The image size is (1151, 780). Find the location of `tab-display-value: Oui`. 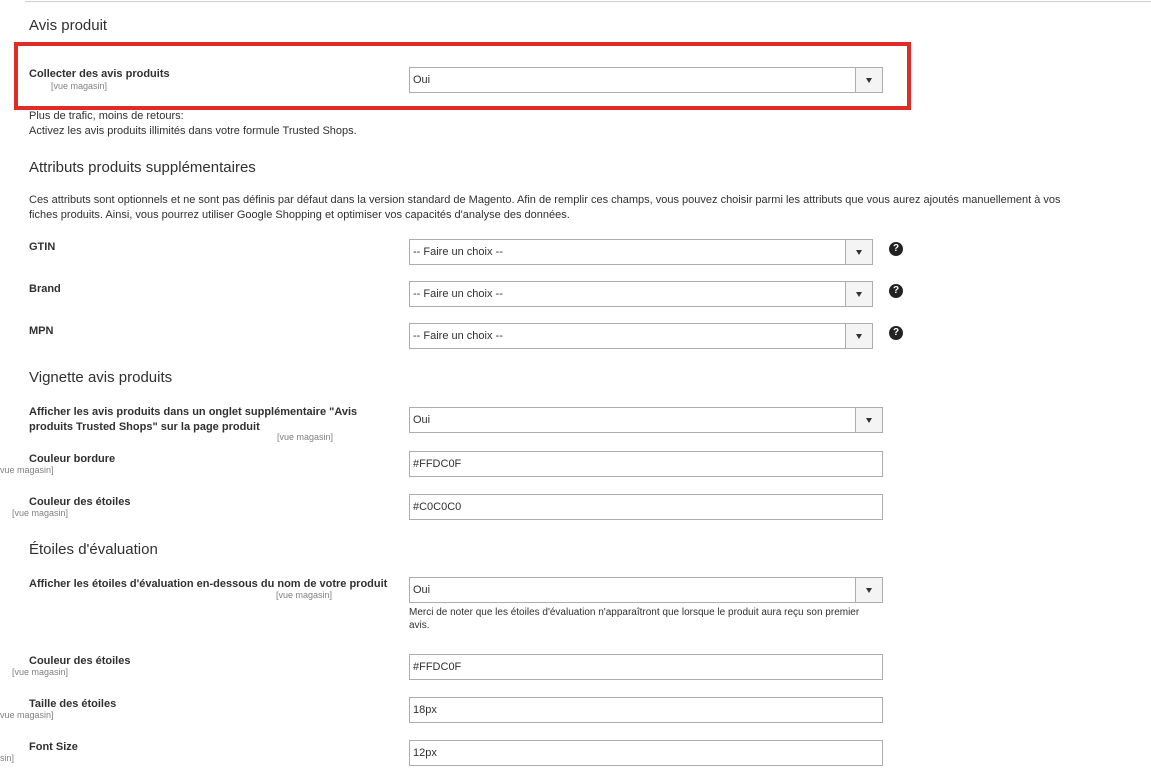

tab-display-value: Oui is located at coordinates (422, 420).